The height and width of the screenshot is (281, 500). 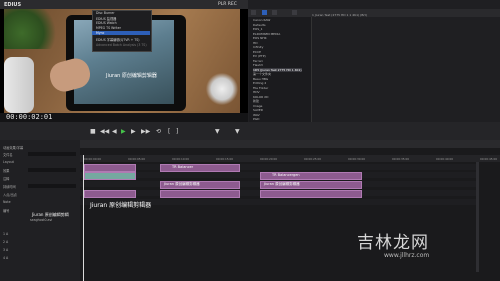 I want to click on folder-tree-item: Image, so click(x=257, y=106).